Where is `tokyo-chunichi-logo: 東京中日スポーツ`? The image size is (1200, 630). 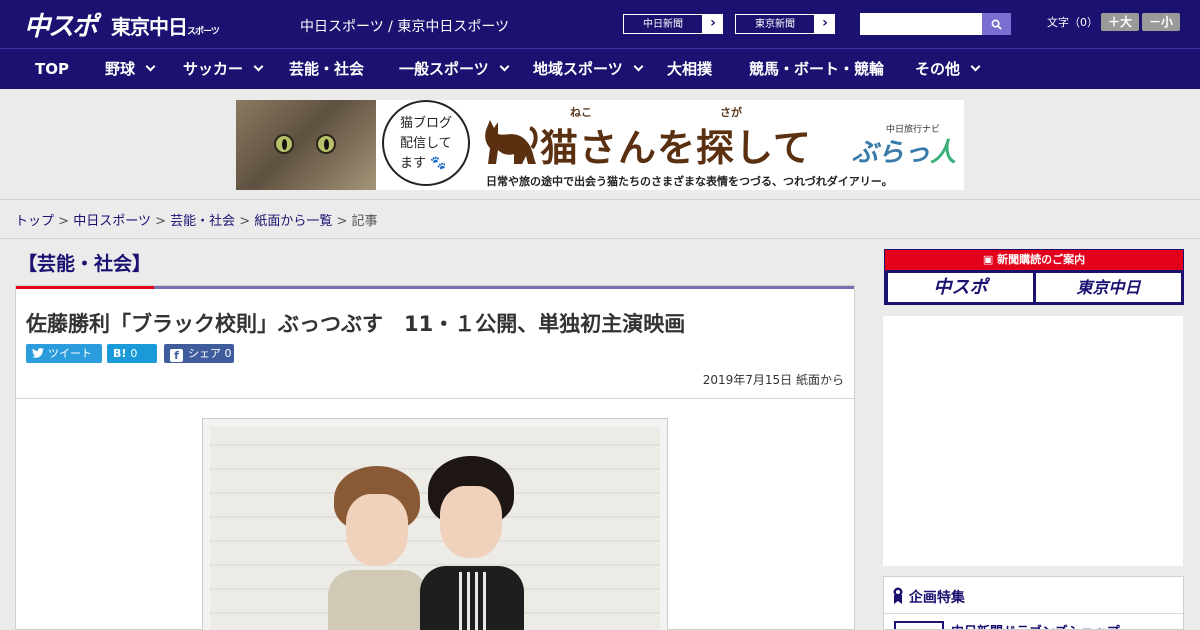 tokyo-chunichi-logo: 東京中日スポーツ is located at coordinates (165, 25).